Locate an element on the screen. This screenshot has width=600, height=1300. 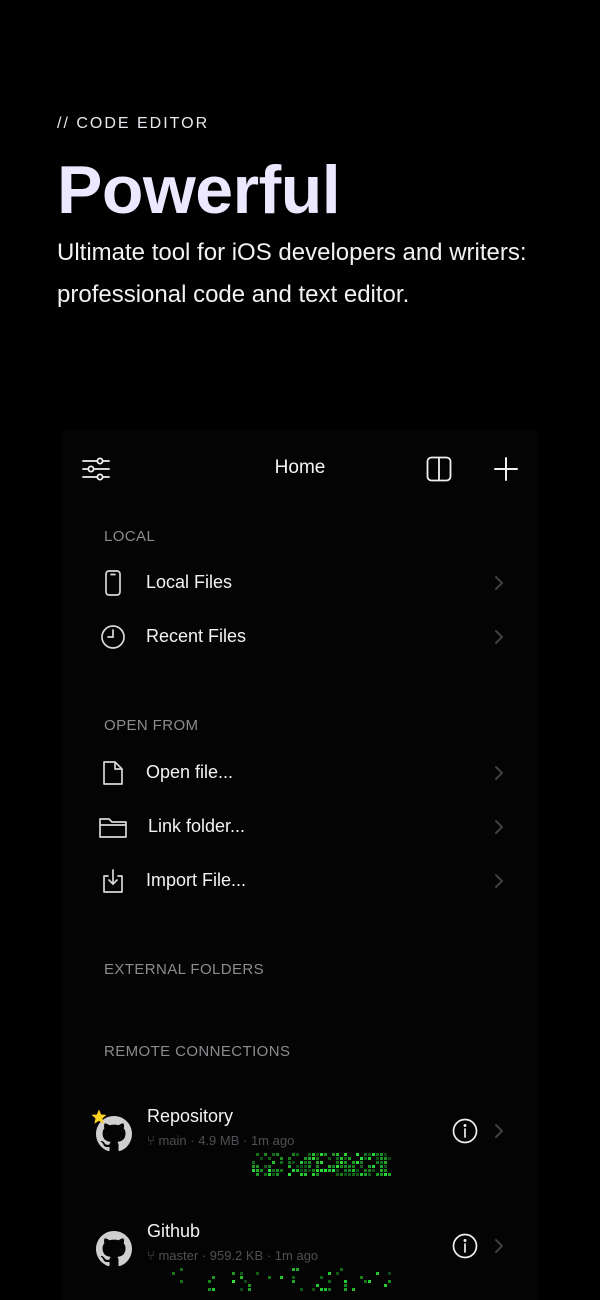
branch-name: master is located at coordinates (178, 1255).